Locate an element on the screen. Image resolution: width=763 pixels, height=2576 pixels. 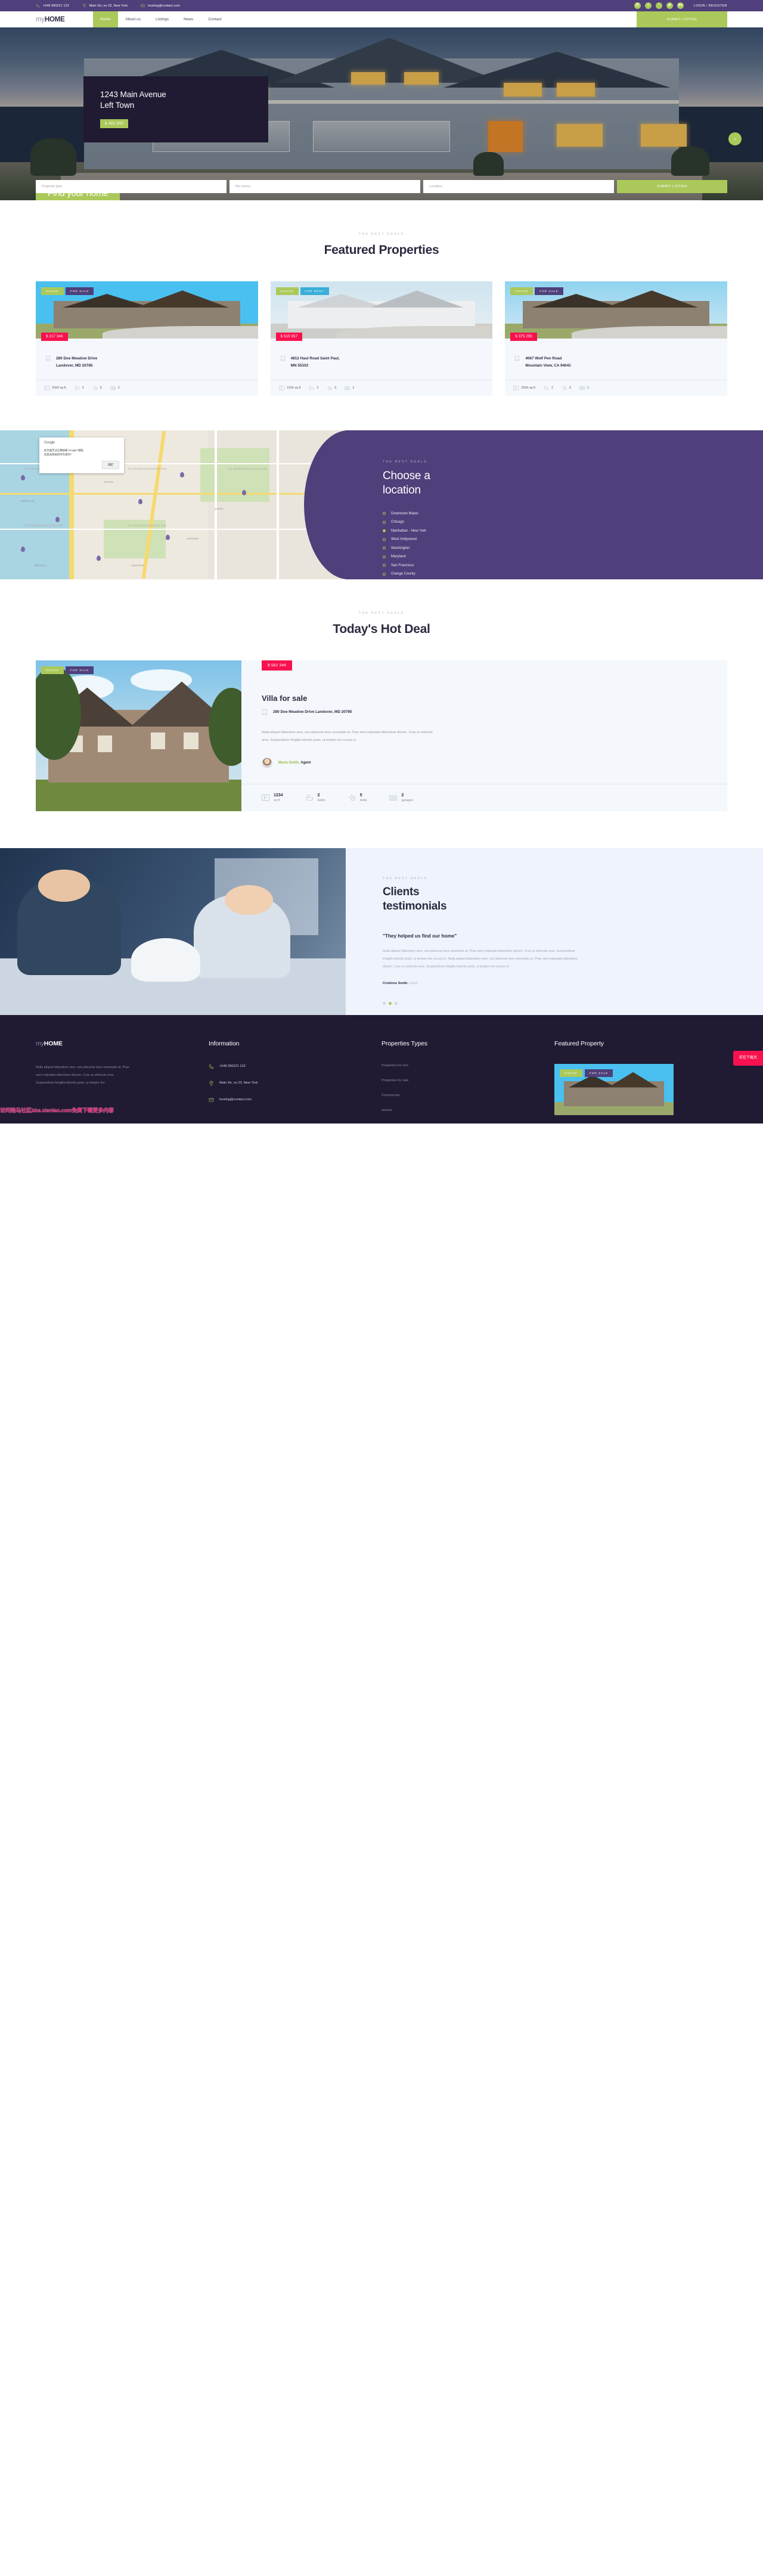
location-item-maryland: Maryland is located at coordinates (573, 557).